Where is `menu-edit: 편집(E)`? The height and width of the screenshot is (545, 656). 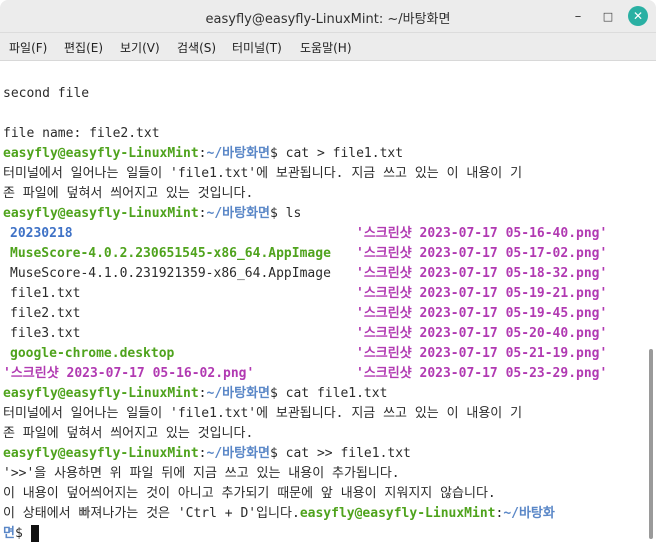
menu-edit: 편집(E) is located at coordinates (83, 47).